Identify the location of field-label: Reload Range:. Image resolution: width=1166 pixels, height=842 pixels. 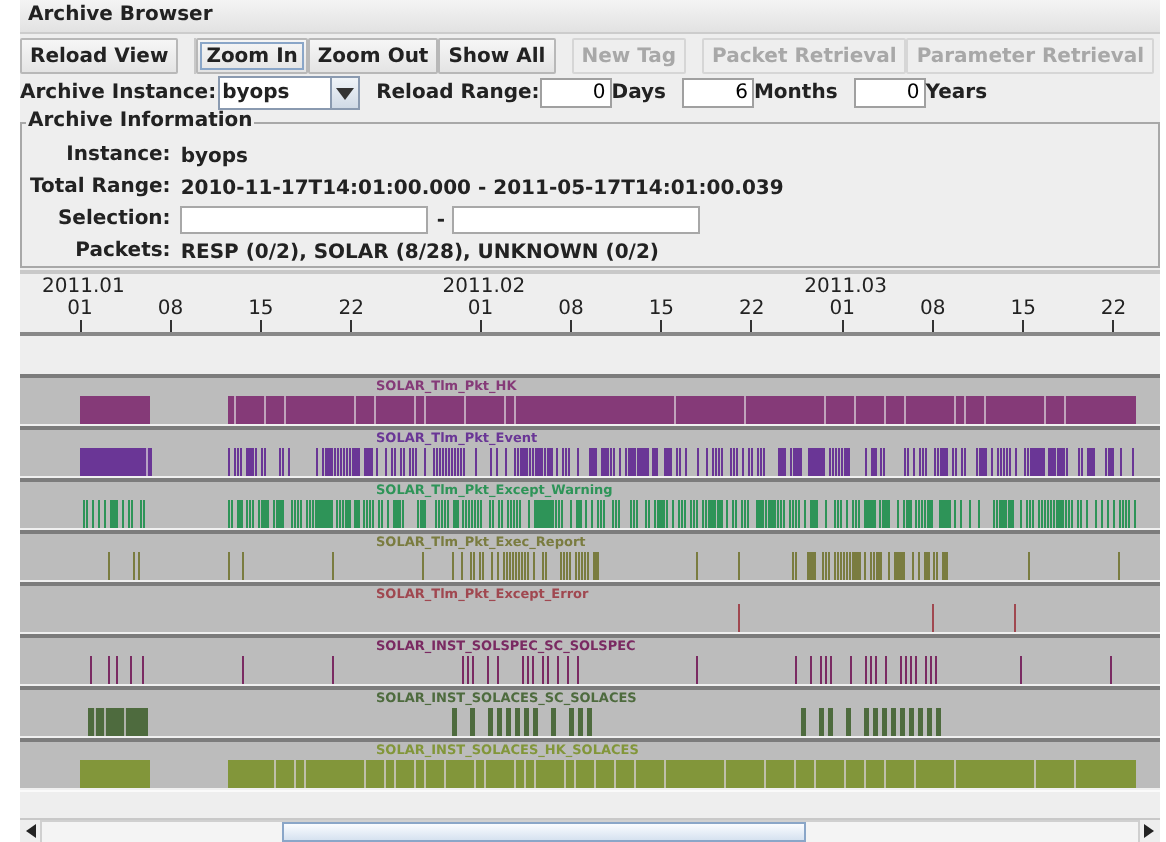
(458, 93).